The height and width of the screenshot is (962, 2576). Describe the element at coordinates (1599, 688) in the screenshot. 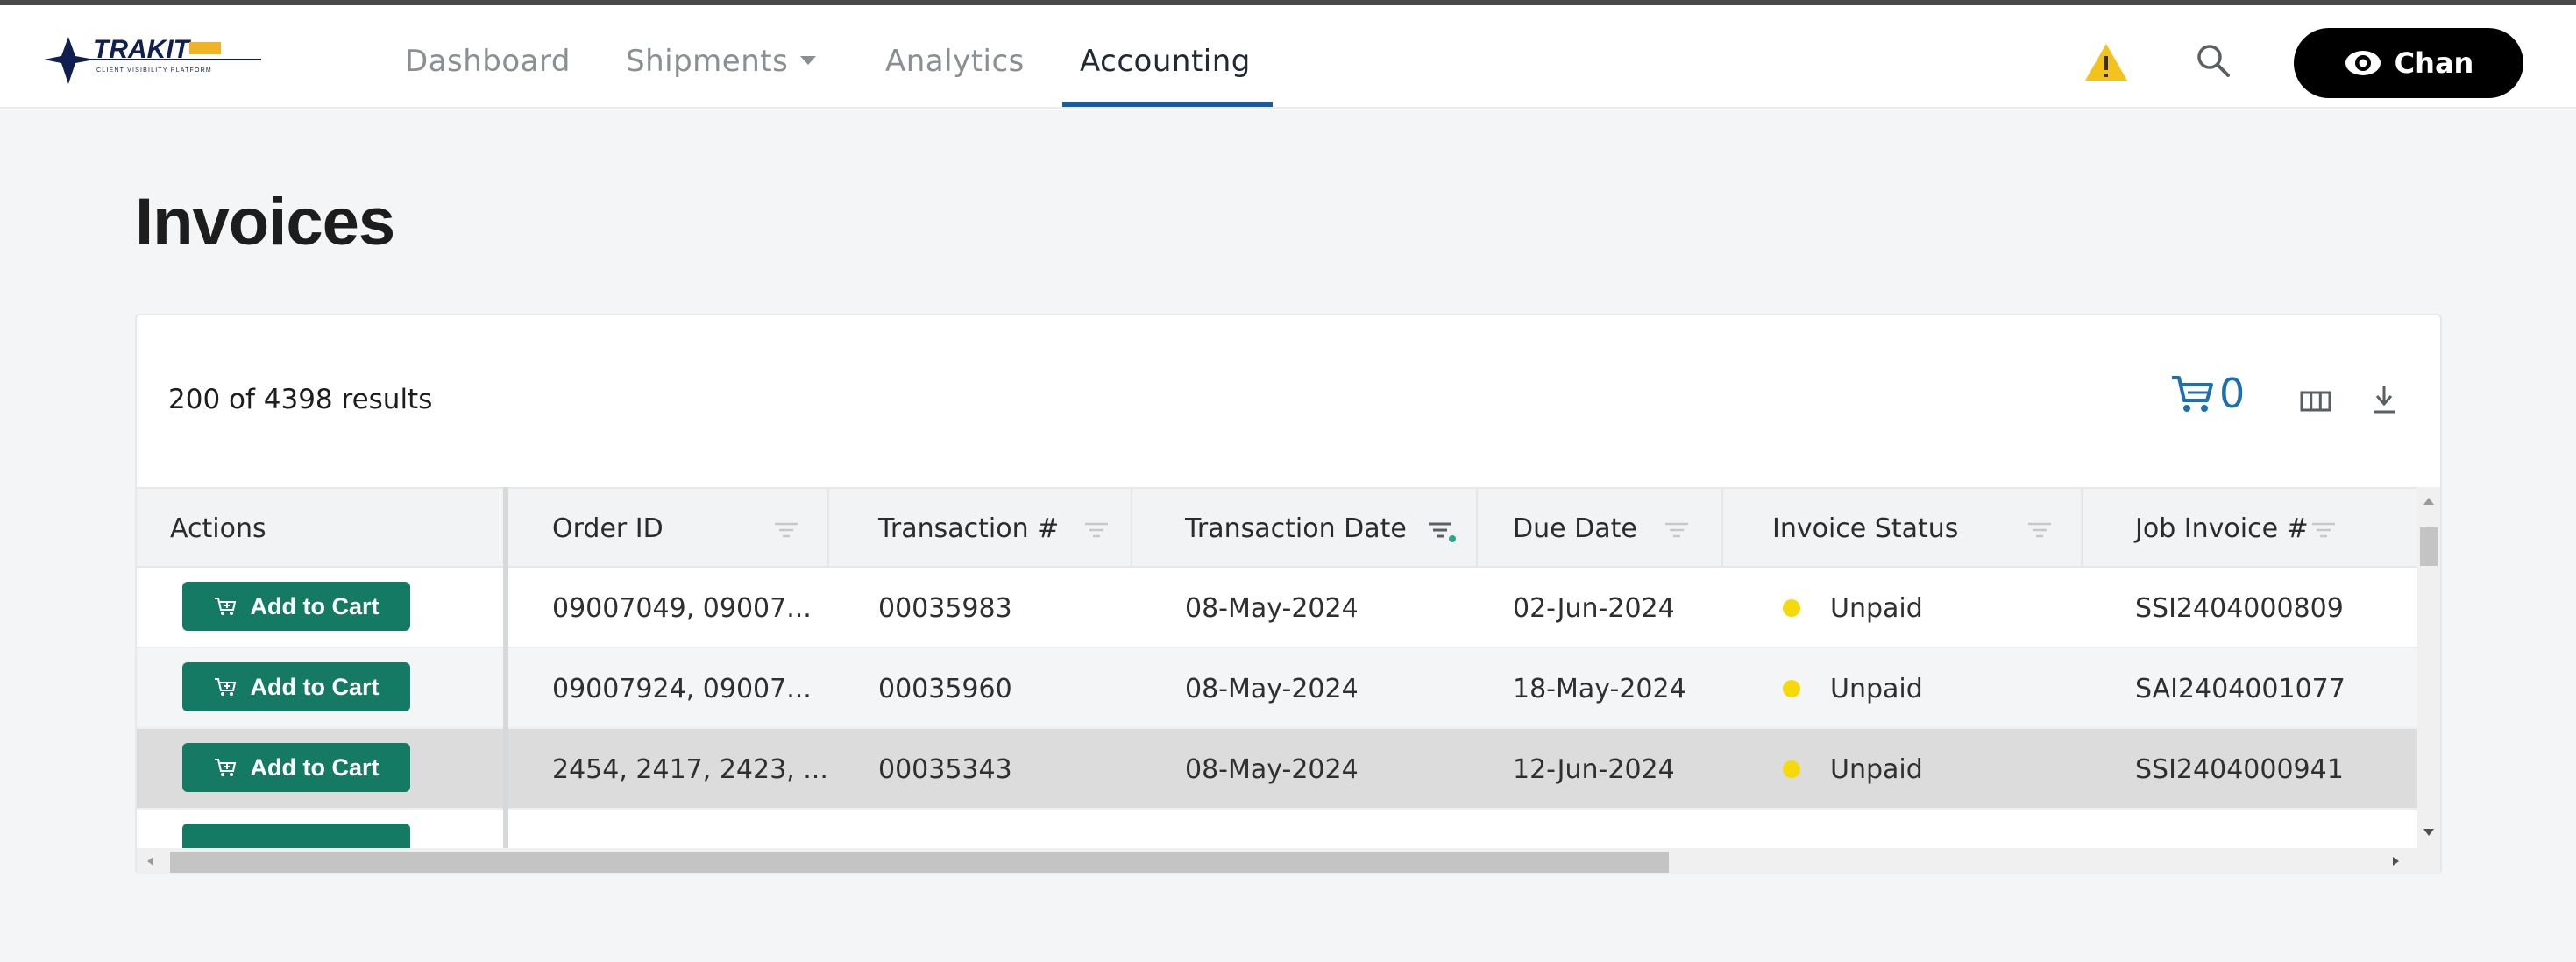

I see `cell-due-date: 18-May-2024` at that location.